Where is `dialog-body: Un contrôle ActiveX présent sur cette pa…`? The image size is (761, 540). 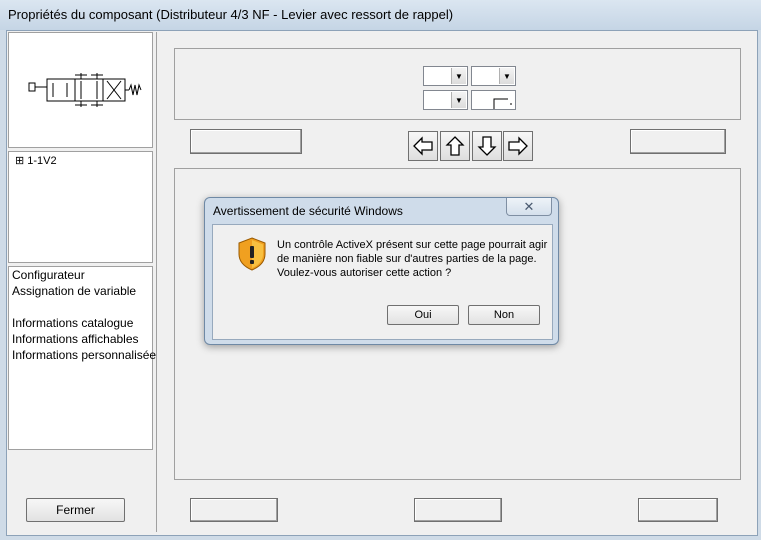 dialog-body: Un contrôle ActiveX présent sur cette pa… is located at coordinates (382, 282).